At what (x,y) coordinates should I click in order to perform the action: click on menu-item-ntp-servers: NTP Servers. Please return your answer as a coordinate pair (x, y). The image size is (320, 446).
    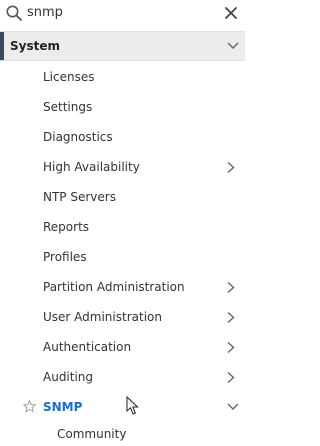
    Looking at the image, I should click on (122, 197).